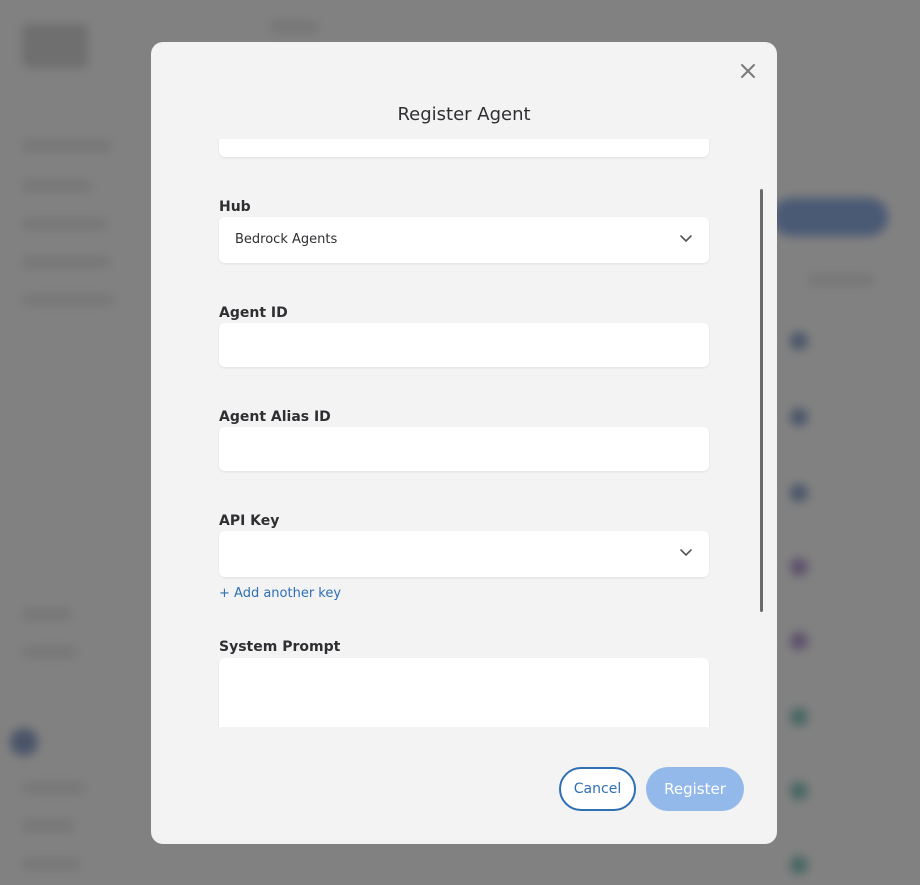 The height and width of the screenshot is (885, 920). Describe the element at coordinates (275, 417) in the screenshot. I see `agent-alias-id-label: Agent Alias ID` at that location.